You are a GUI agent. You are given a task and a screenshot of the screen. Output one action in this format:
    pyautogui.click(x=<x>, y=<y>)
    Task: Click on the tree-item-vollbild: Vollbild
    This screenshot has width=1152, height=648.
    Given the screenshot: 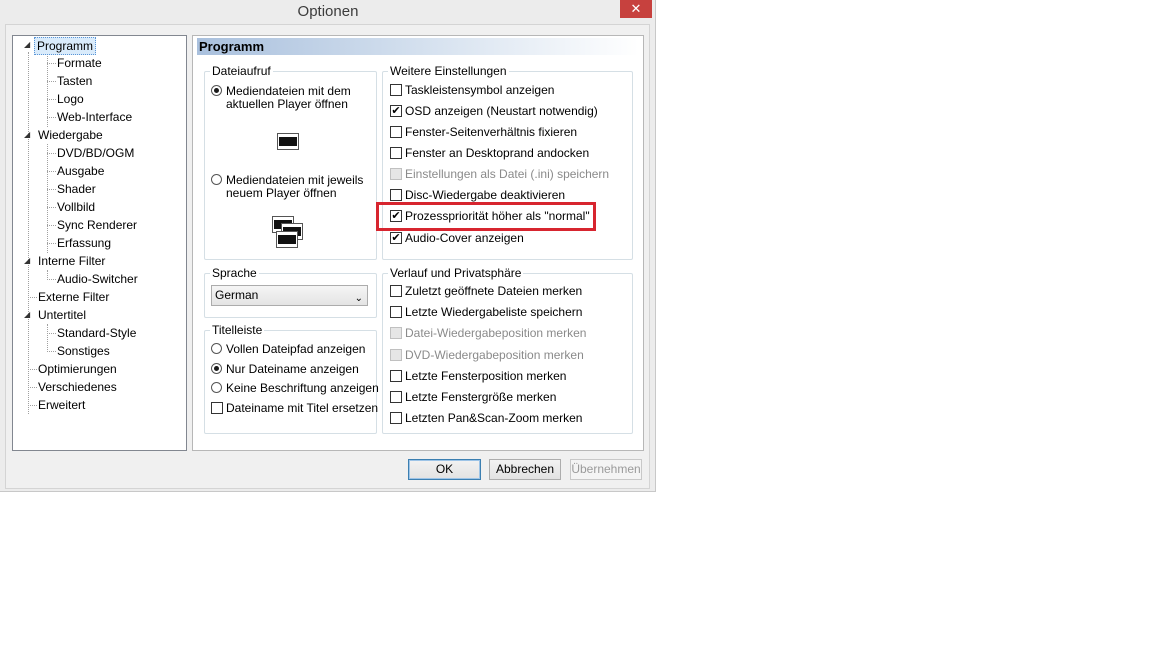 What is the action you would take?
    pyautogui.click(x=76, y=207)
    